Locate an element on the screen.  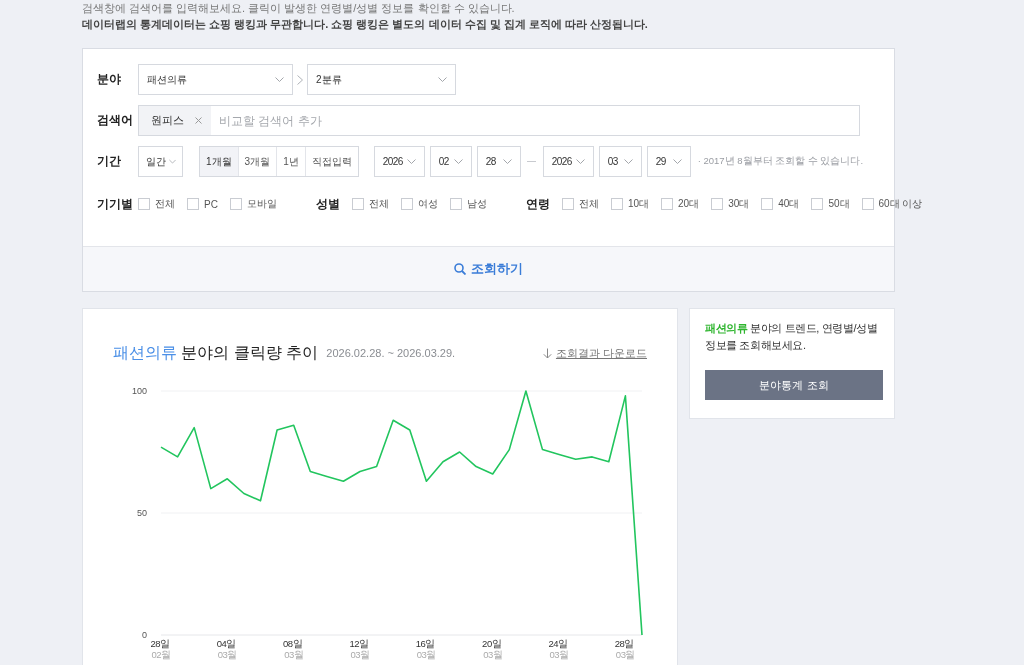
notice-text: 검색창에 검색어를 입력해보세요. 클릭이 발생한 연령별/성별 정보를 확인할 수 있습니다. is located at coordinates (299, 8).